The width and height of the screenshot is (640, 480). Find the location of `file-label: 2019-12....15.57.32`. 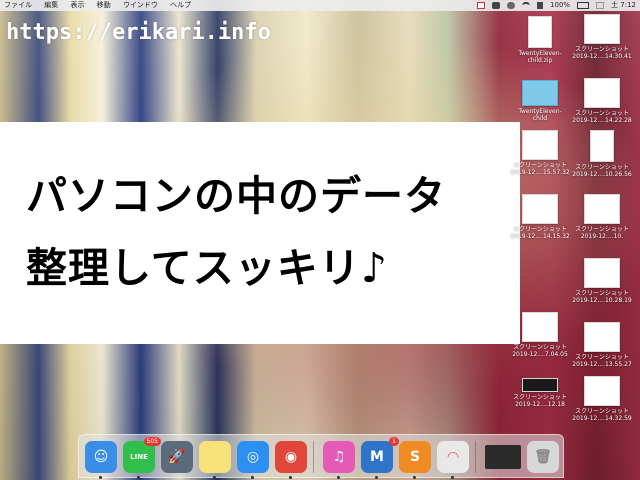

file-label: 2019-12....15.57.32 is located at coordinates (540, 172).